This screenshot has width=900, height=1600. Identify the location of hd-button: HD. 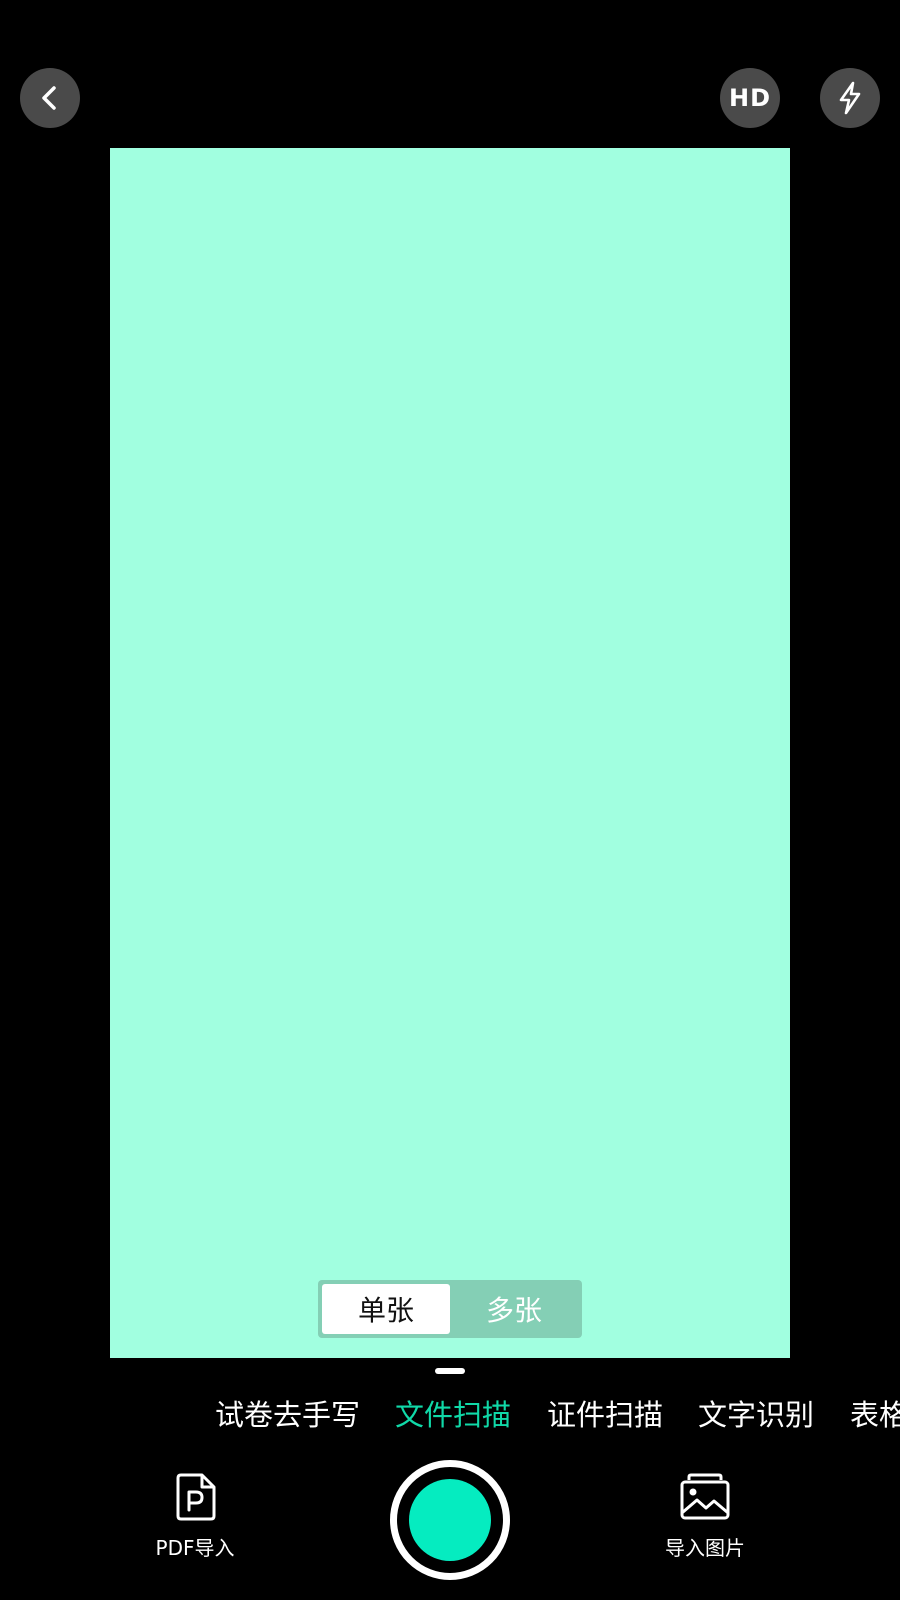
(750, 98).